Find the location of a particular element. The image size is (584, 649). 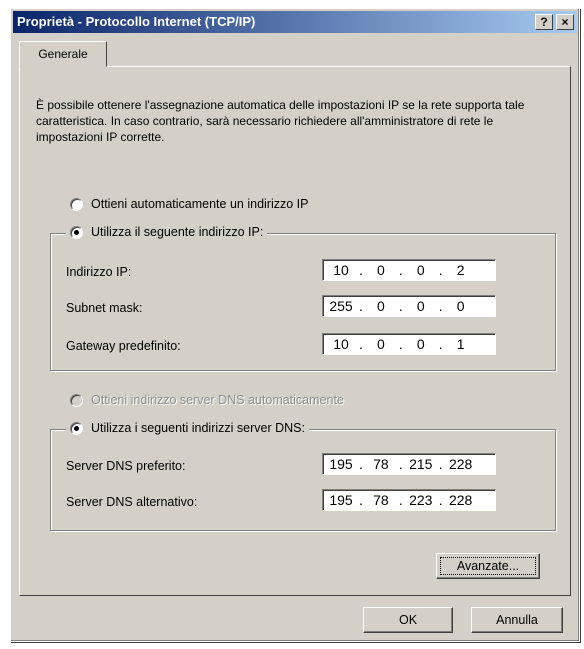

preferred-dns-label: Server DNS preferito: is located at coordinates (126, 466).